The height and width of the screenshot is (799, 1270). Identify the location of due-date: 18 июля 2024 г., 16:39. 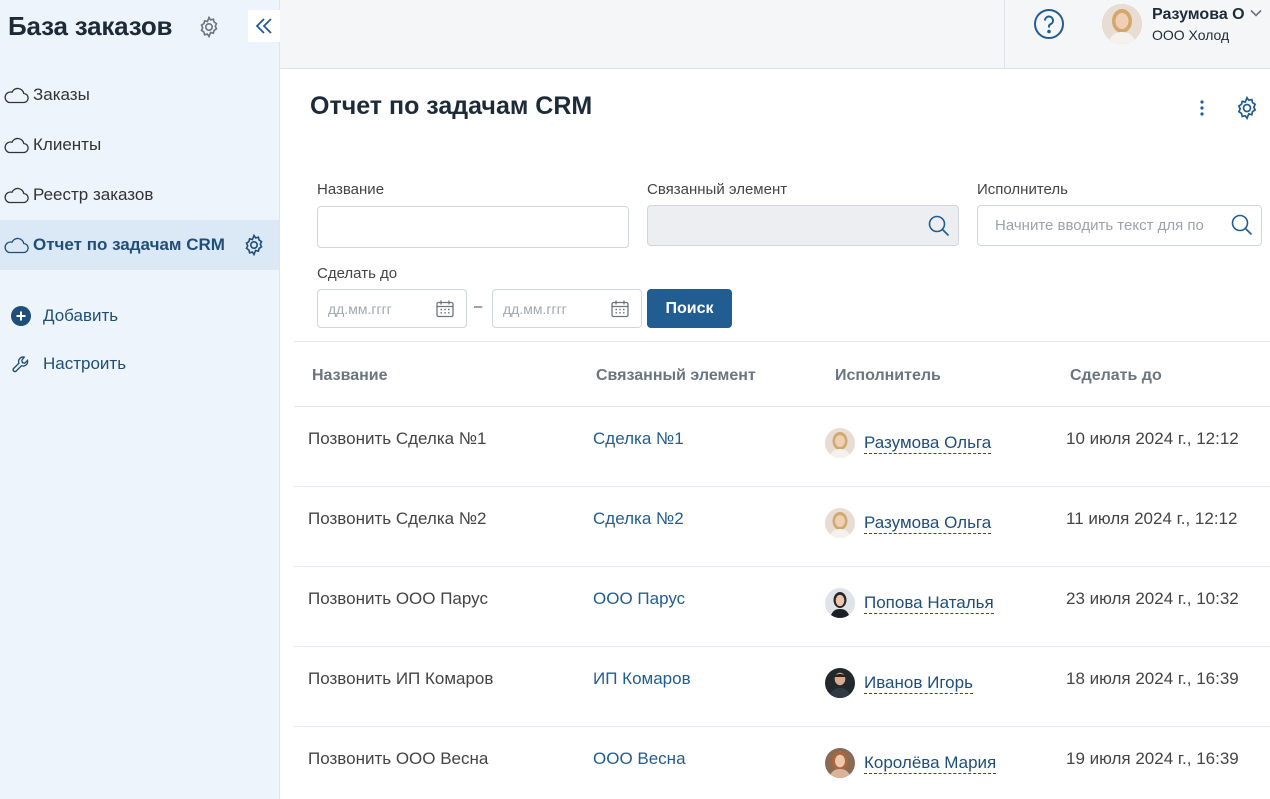
(1152, 678).